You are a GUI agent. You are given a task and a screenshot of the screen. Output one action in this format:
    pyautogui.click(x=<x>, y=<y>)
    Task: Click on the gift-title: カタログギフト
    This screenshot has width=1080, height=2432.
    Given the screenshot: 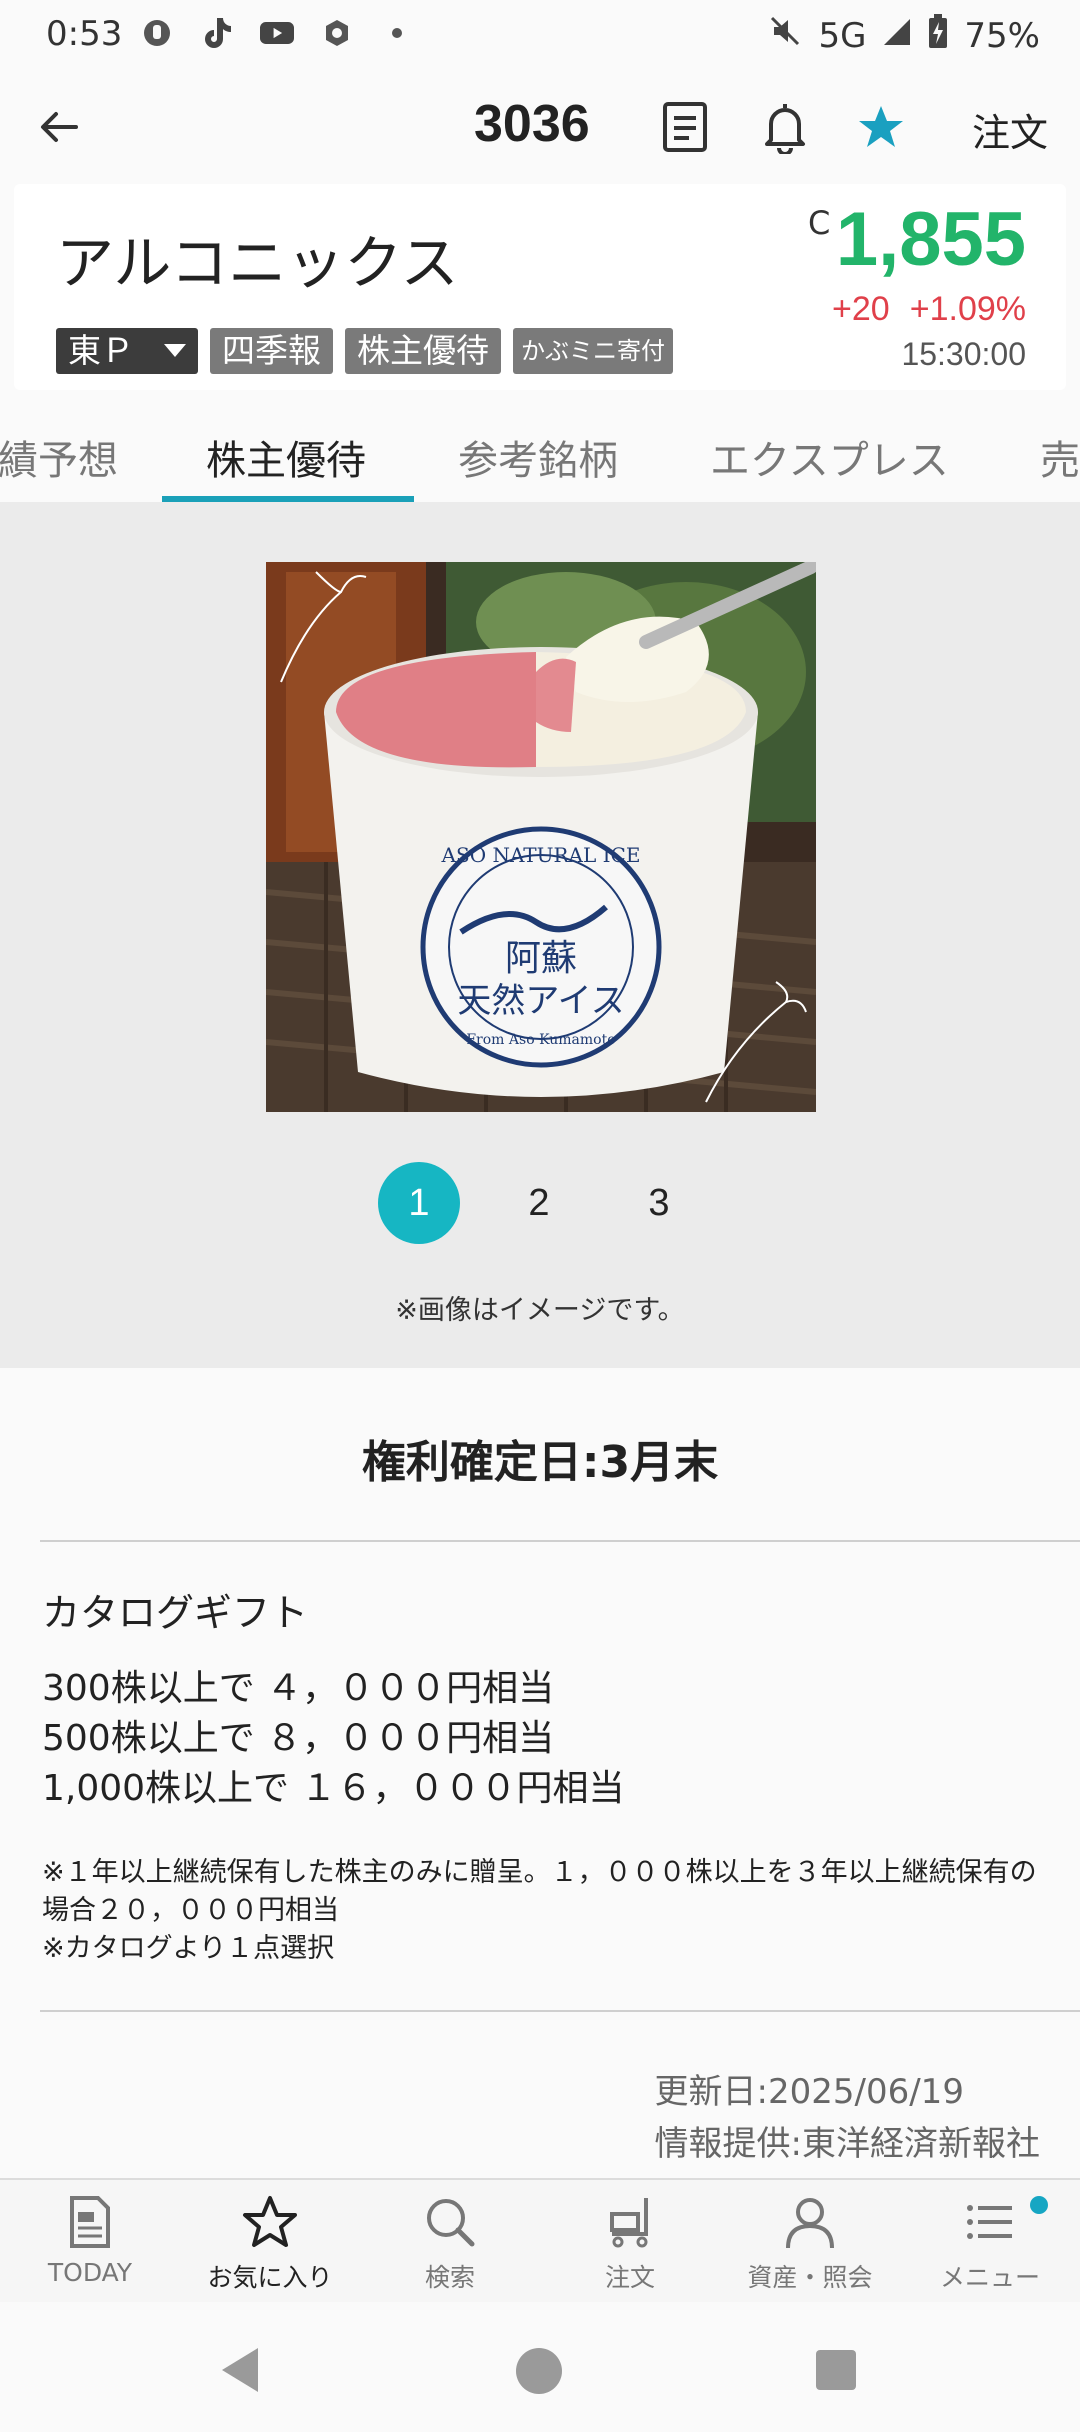 What is the action you would take?
    pyautogui.click(x=175, y=1613)
    